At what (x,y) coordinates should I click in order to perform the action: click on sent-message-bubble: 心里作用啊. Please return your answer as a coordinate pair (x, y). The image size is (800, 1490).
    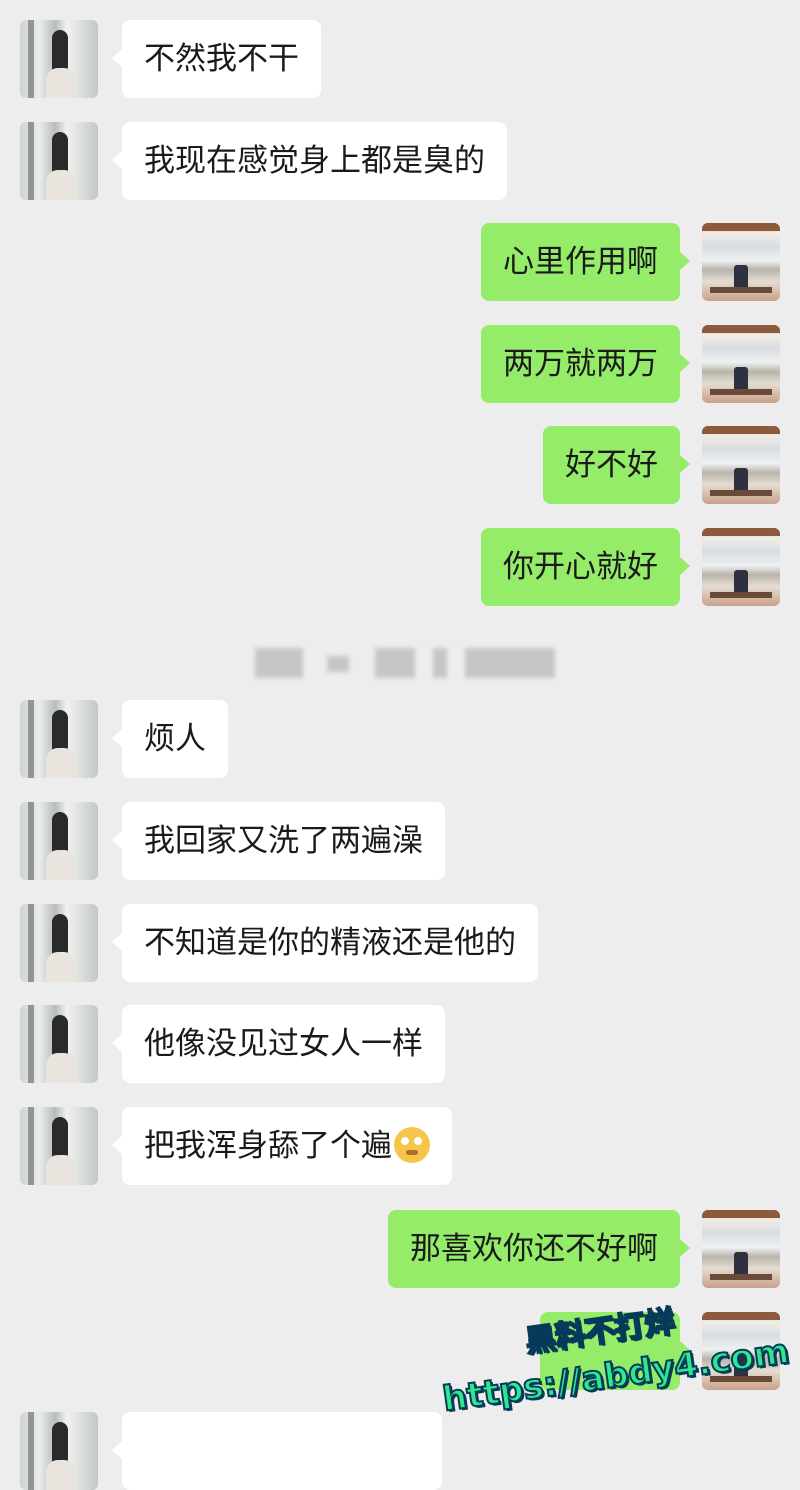
    Looking at the image, I should click on (585, 262).